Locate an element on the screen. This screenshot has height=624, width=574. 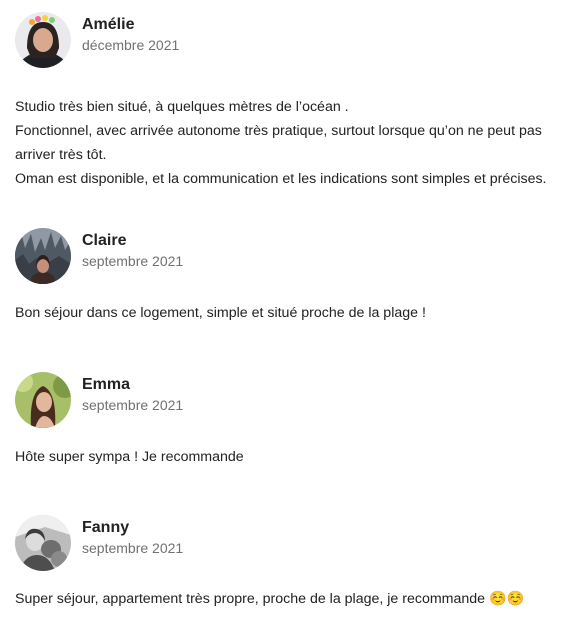
review-text-line: Hôte super sympa ! Je recommande is located at coordinates (129, 457).